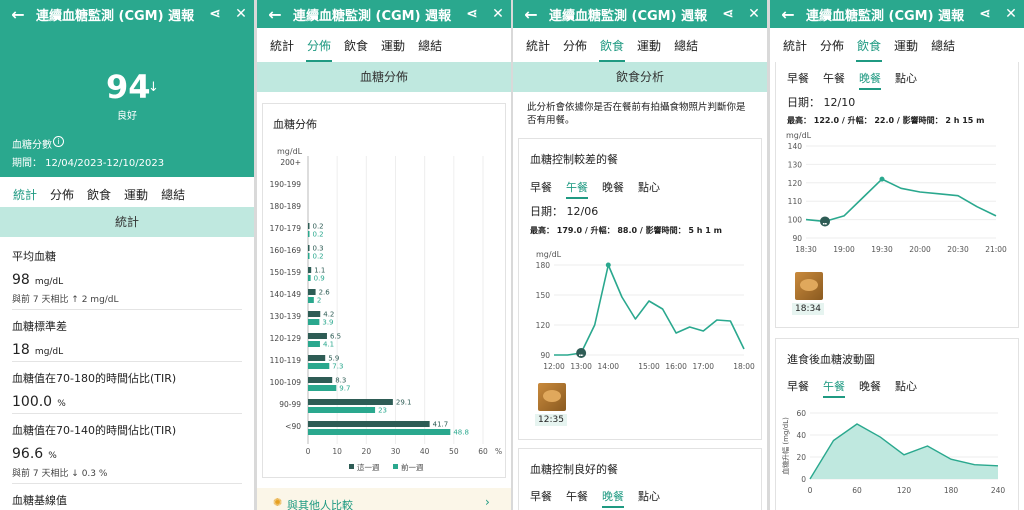 The image size is (1024, 510). What do you see at coordinates (384, 499) in the screenshot?
I see `compare-row: ✺ 與其他人比較 ›` at bounding box center [384, 499].